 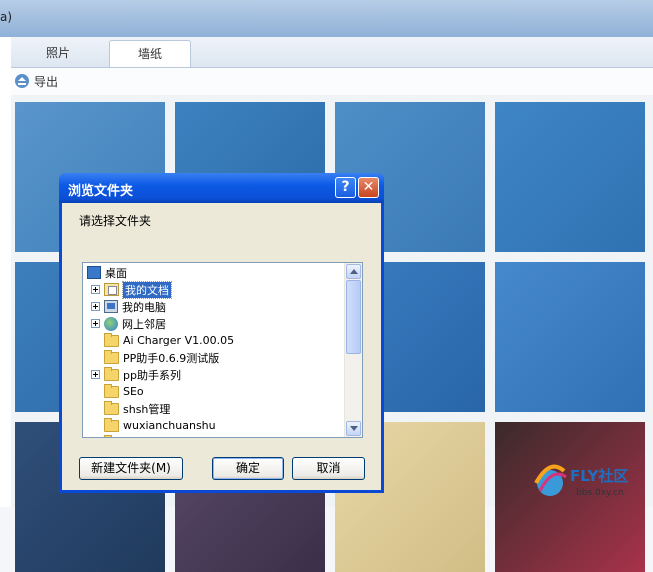 What do you see at coordinates (111, 289) in the screenshot?
I see `my-documents-icon` at bounding box center [111, 289].